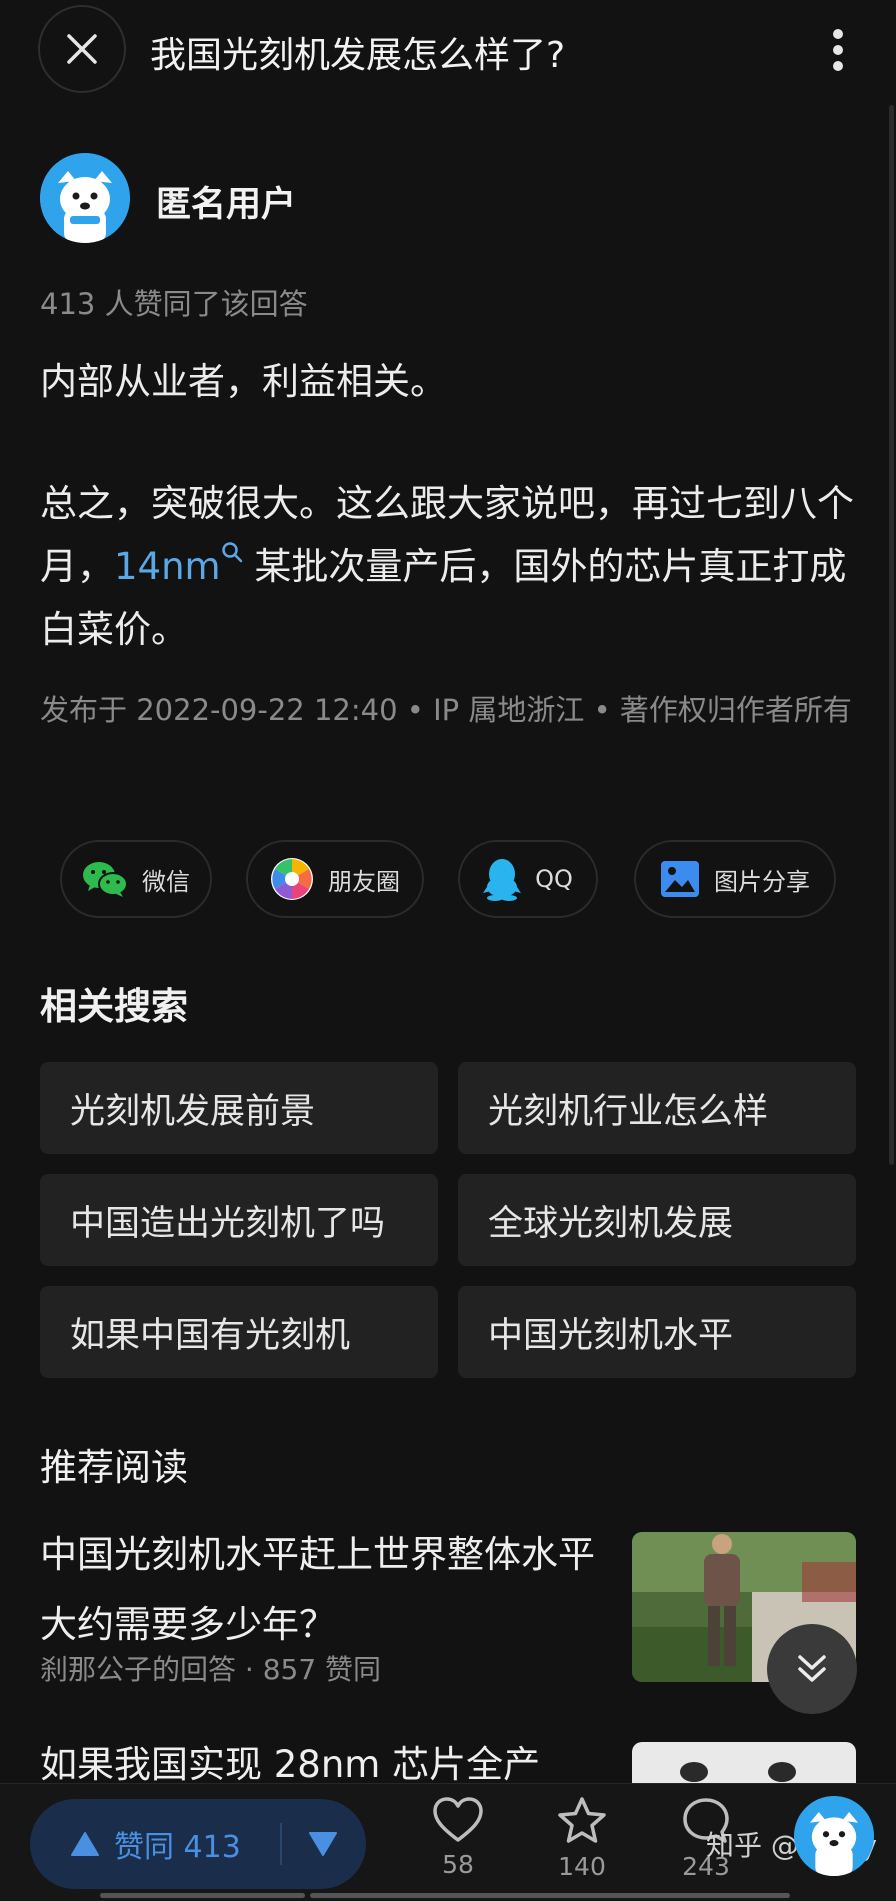 The image size is (896, 1901). Describe the element at coordinates (105, 879) in the screenshot. I see `wechat-icon` at that location.